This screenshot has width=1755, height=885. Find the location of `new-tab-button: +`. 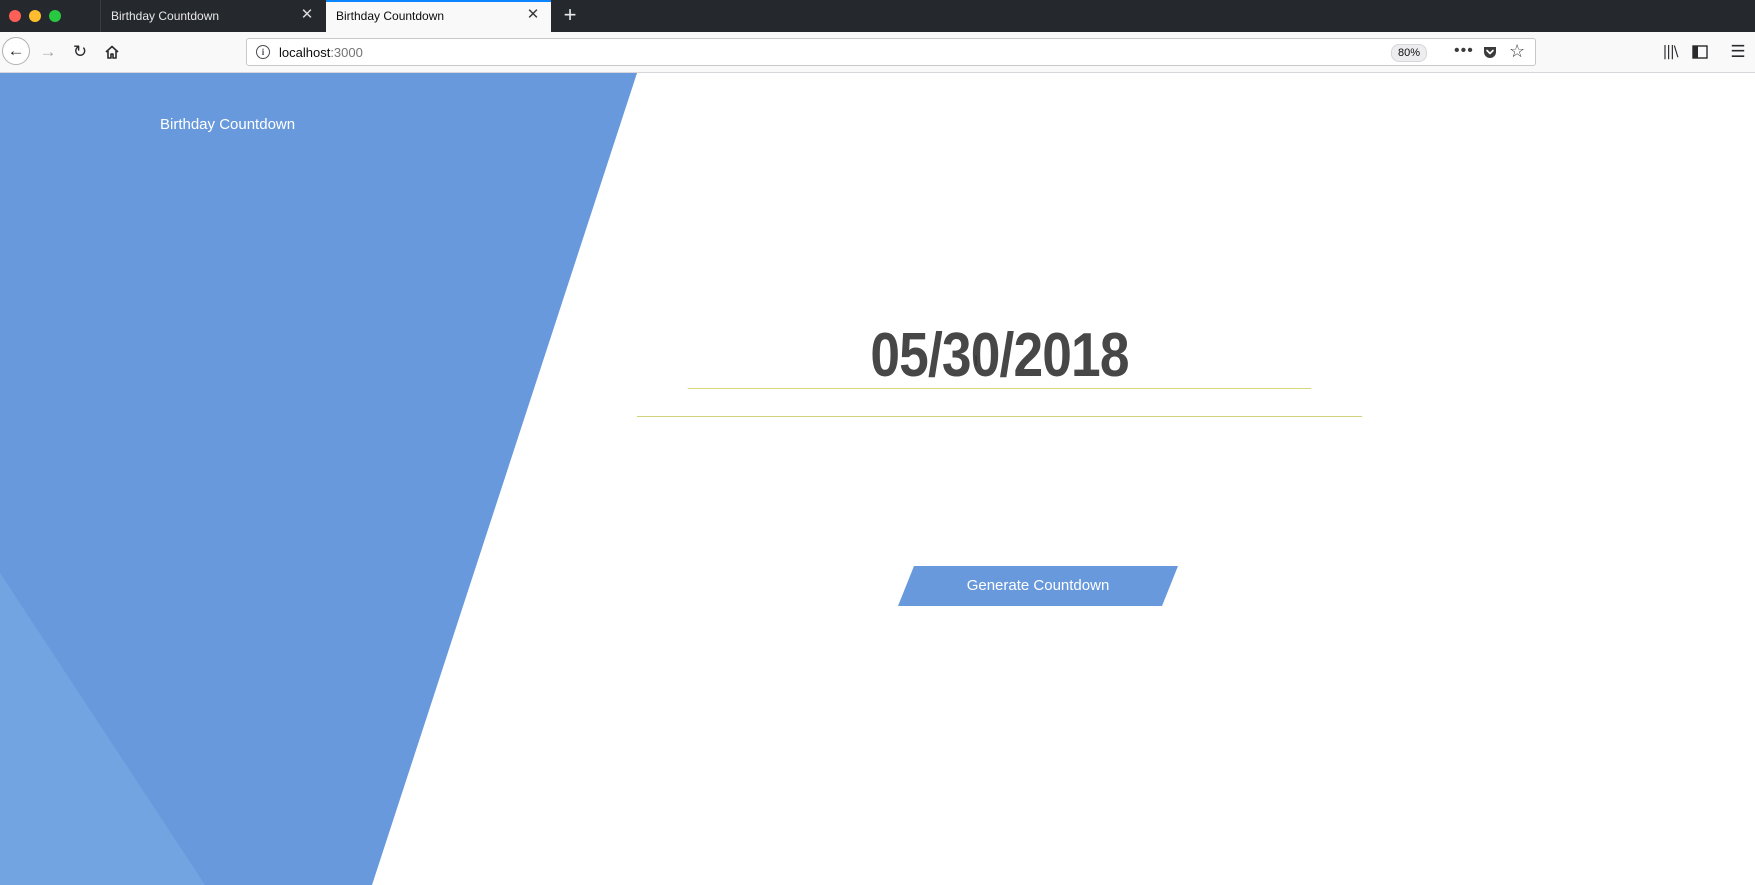

new-tab-button: + is located at coordinates (570, 15).